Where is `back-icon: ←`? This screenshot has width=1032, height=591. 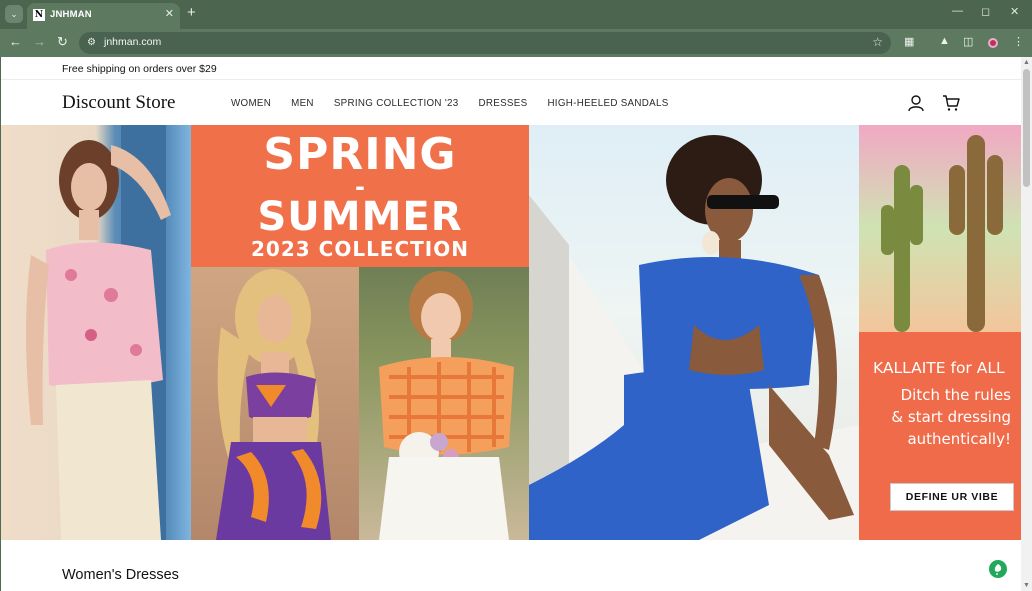
back-icon: ← is located at coordinates (15, 42).